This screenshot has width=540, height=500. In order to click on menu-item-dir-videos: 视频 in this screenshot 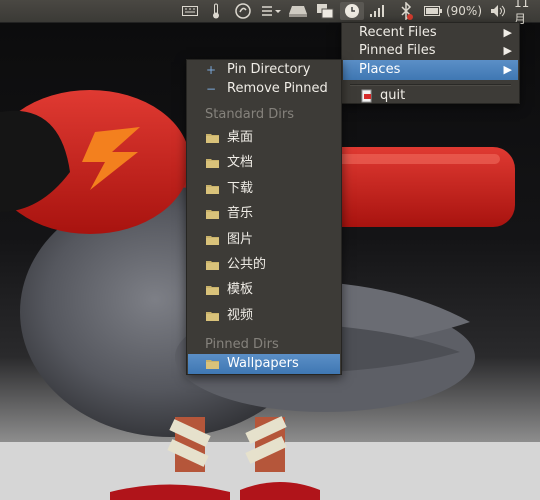, I will do `click(264, 316)`.